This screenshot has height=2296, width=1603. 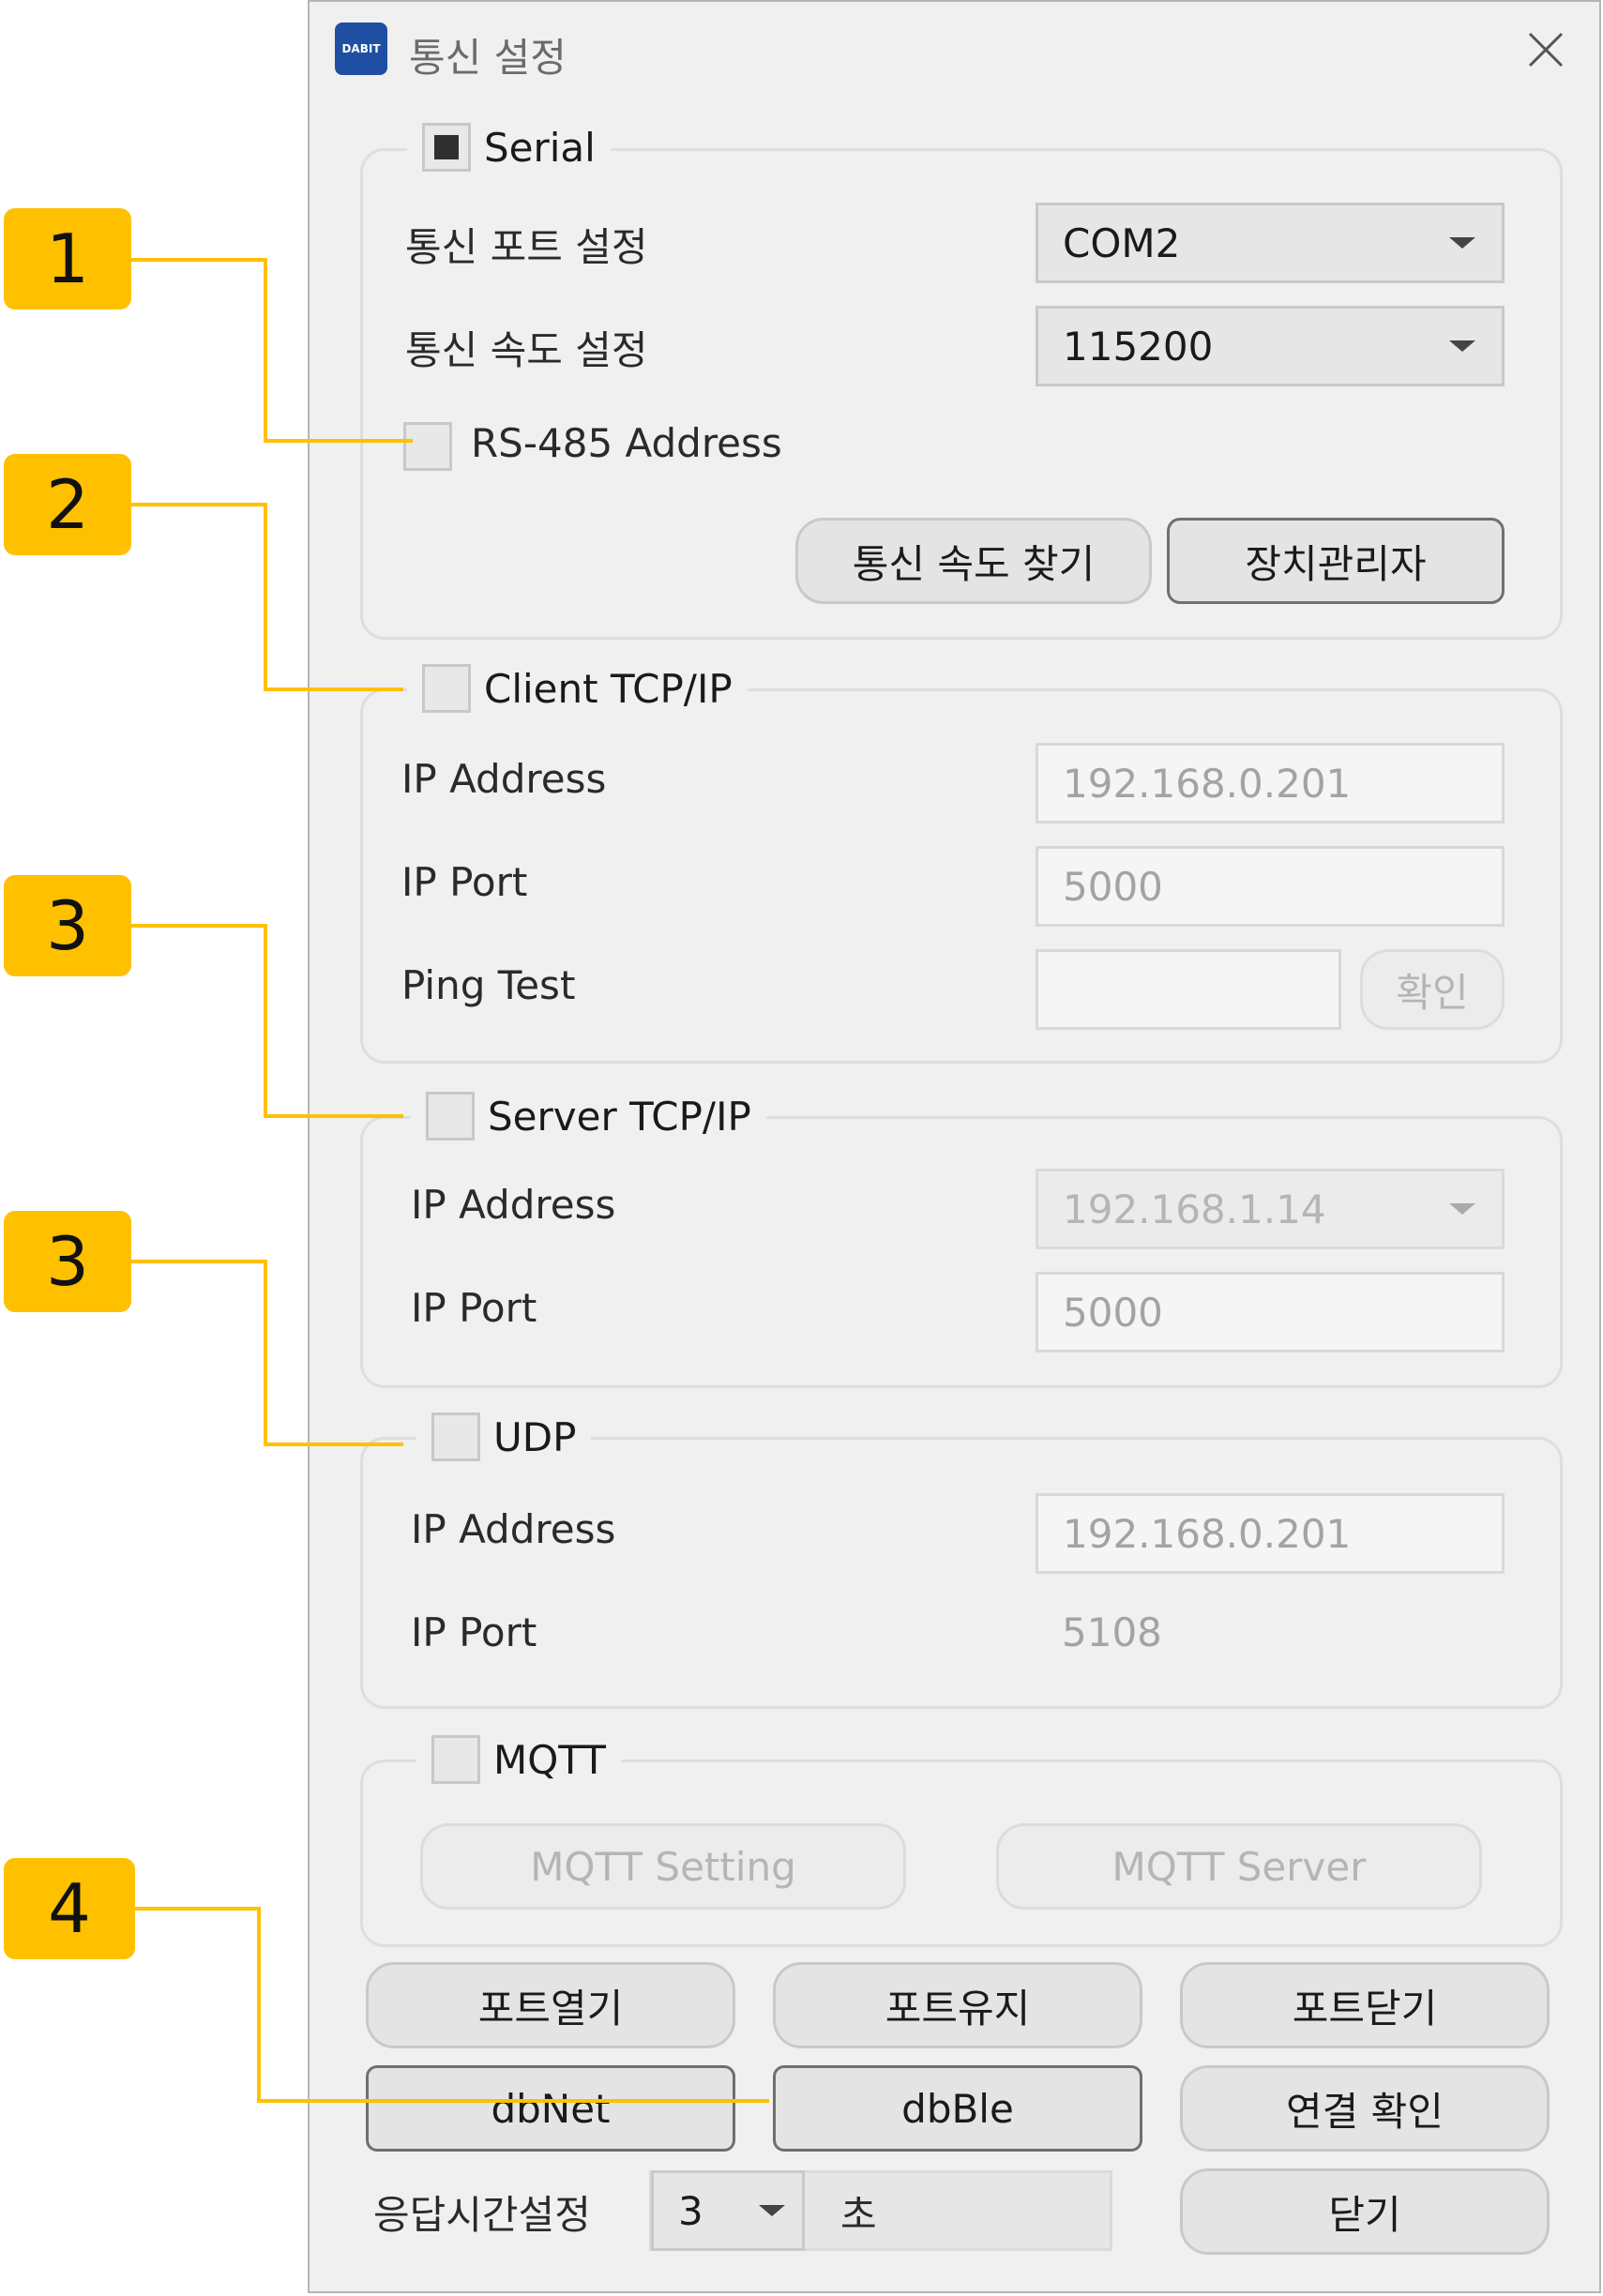 I want to click on baud-select: 115200, so click(x=1270, y=346).